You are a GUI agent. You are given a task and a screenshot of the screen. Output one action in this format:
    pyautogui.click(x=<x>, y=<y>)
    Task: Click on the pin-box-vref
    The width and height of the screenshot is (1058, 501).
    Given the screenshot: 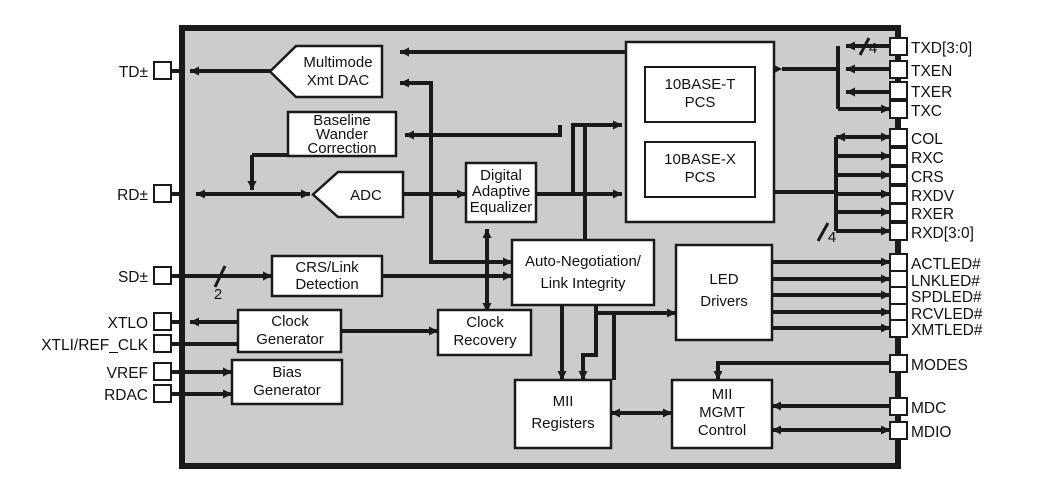 What is the action you would take?
    pyautogui.click(x=162, y=371)
    